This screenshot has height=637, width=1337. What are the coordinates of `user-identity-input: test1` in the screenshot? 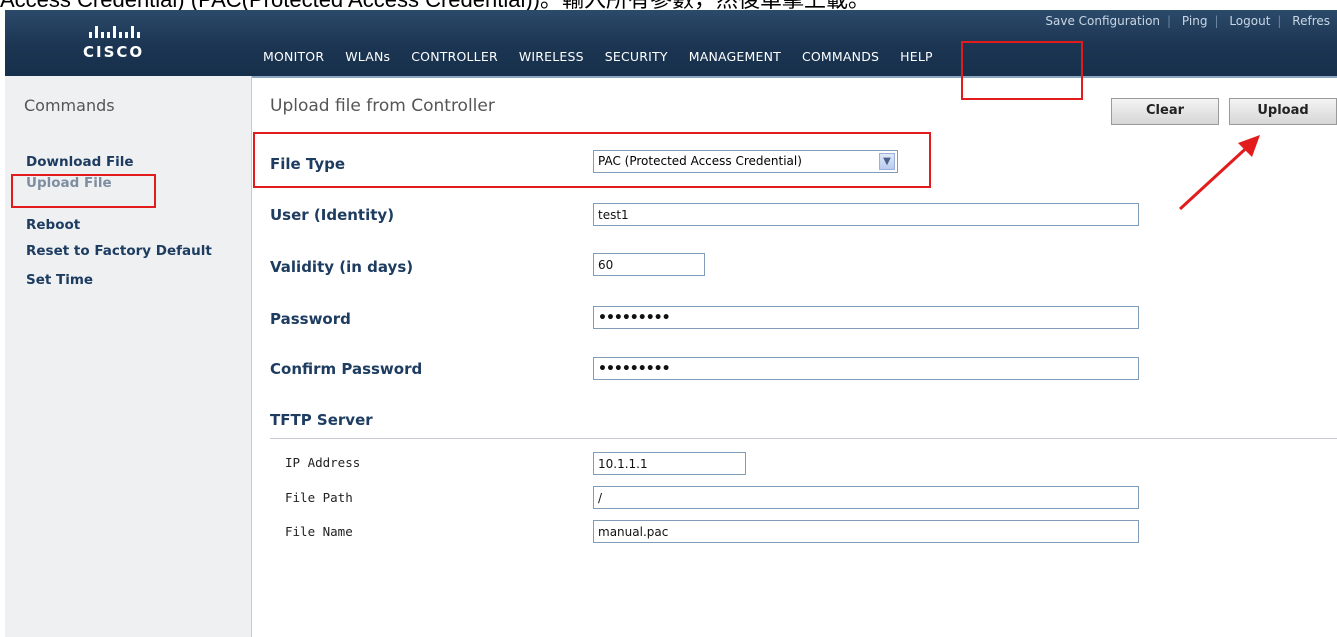 It's located at (866, 214).